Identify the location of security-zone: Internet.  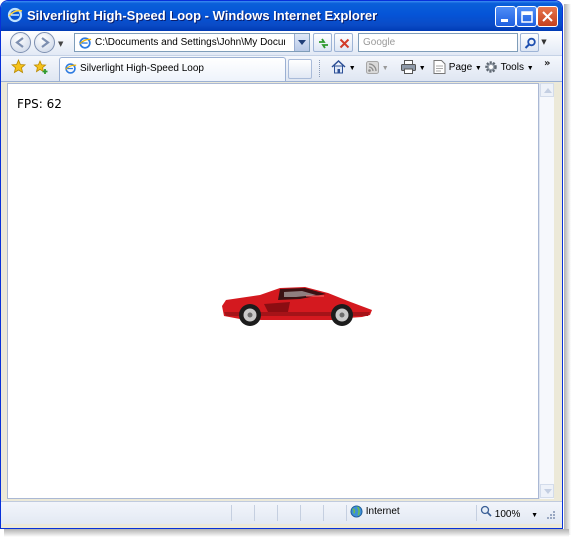
(375, 511).